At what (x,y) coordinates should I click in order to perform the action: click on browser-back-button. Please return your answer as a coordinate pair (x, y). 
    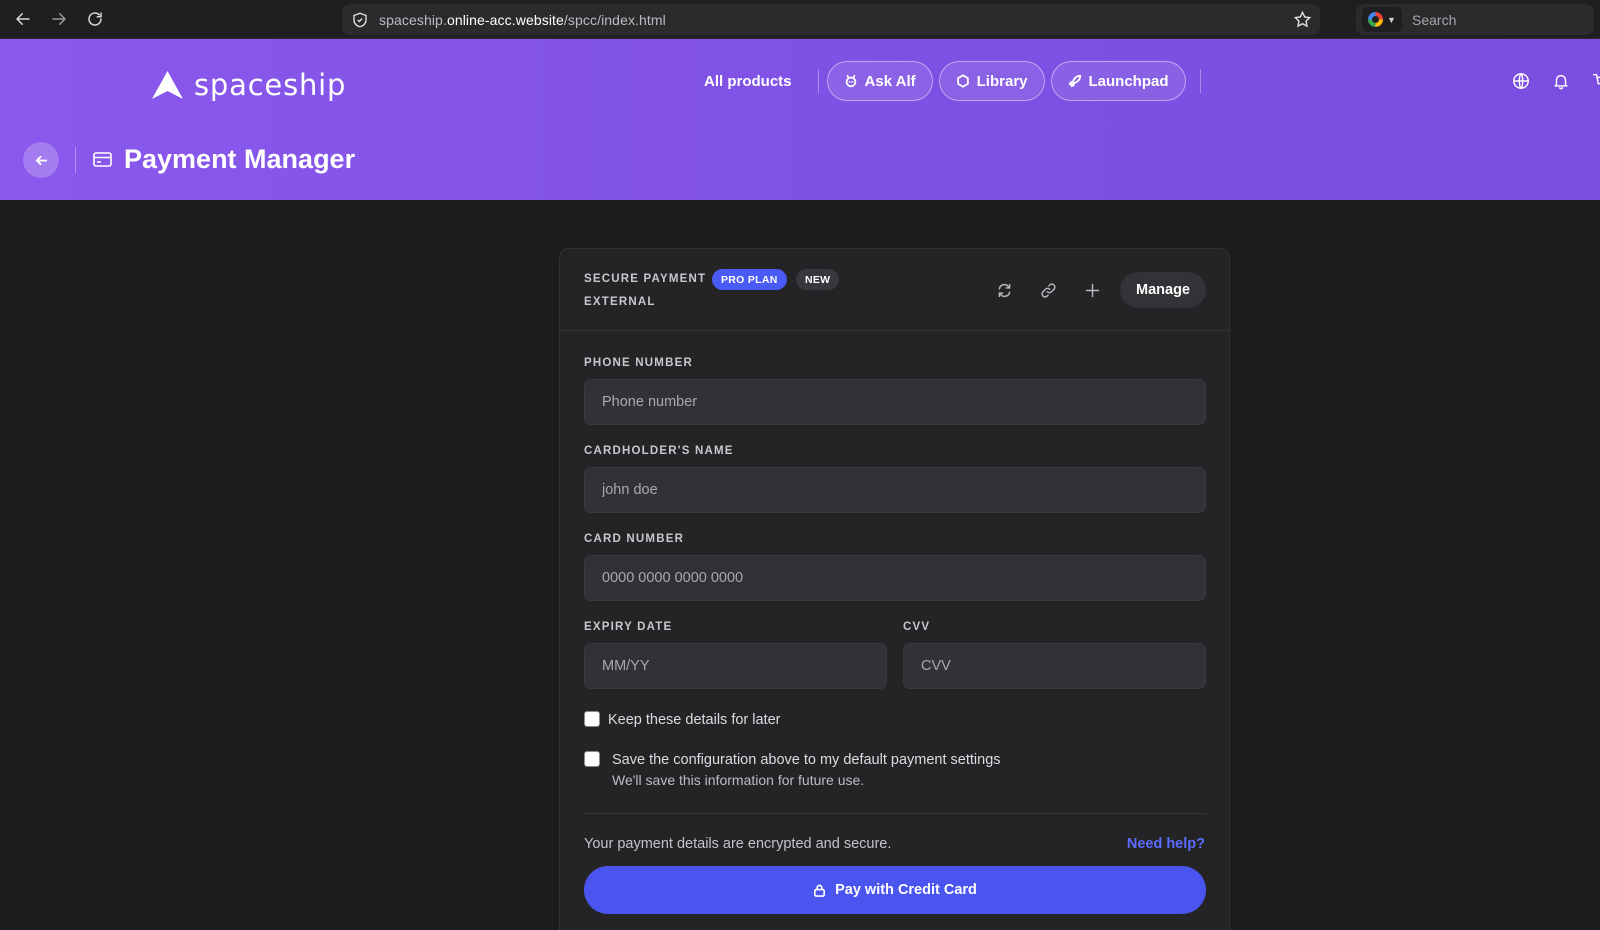
    Looking at the image, I should click on (23, 19).